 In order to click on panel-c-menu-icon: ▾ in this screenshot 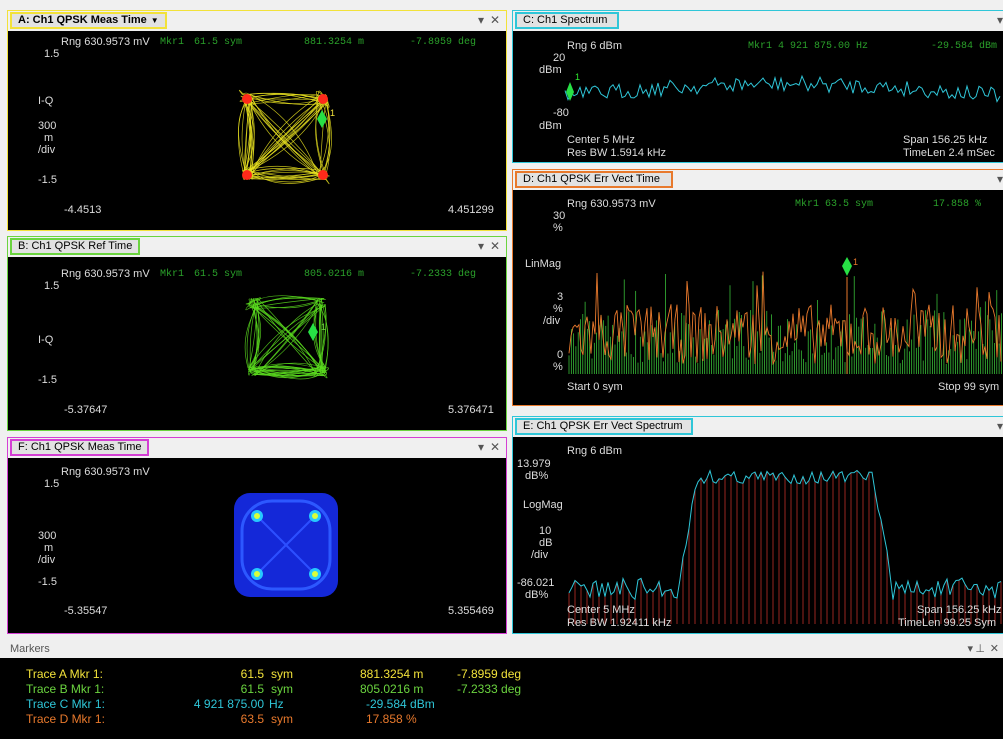, I will do `click(1000, 20)`.